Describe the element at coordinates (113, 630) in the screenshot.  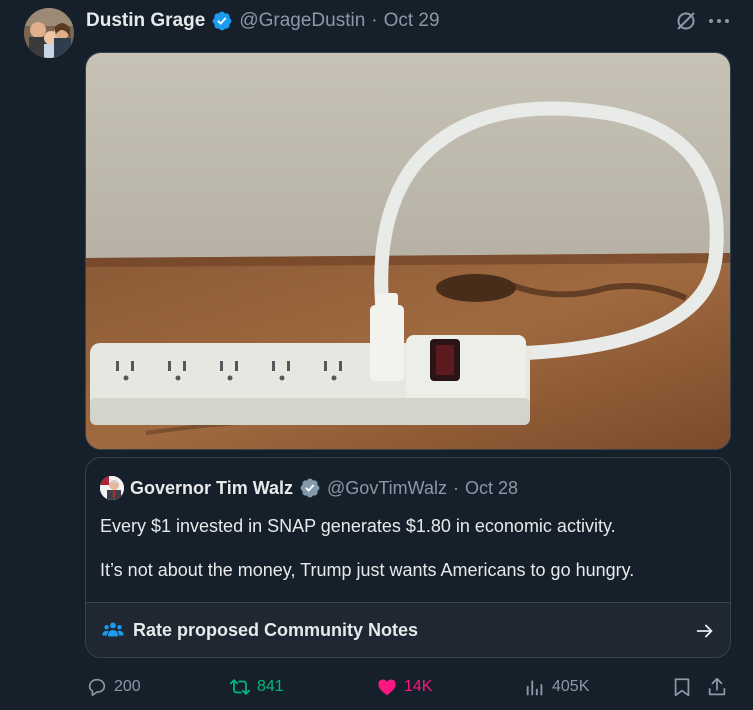
I see `people-icon` at that location.